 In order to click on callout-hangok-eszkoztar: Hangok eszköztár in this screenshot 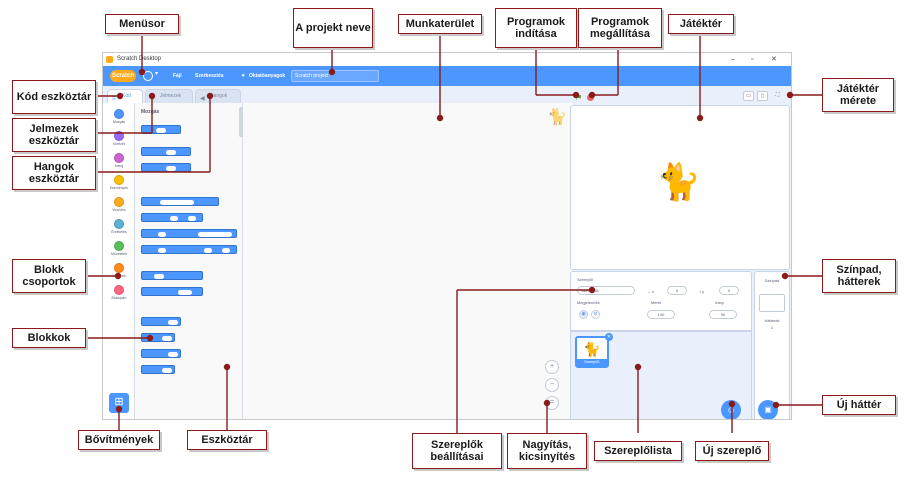, I will do `click(54, 173)`.